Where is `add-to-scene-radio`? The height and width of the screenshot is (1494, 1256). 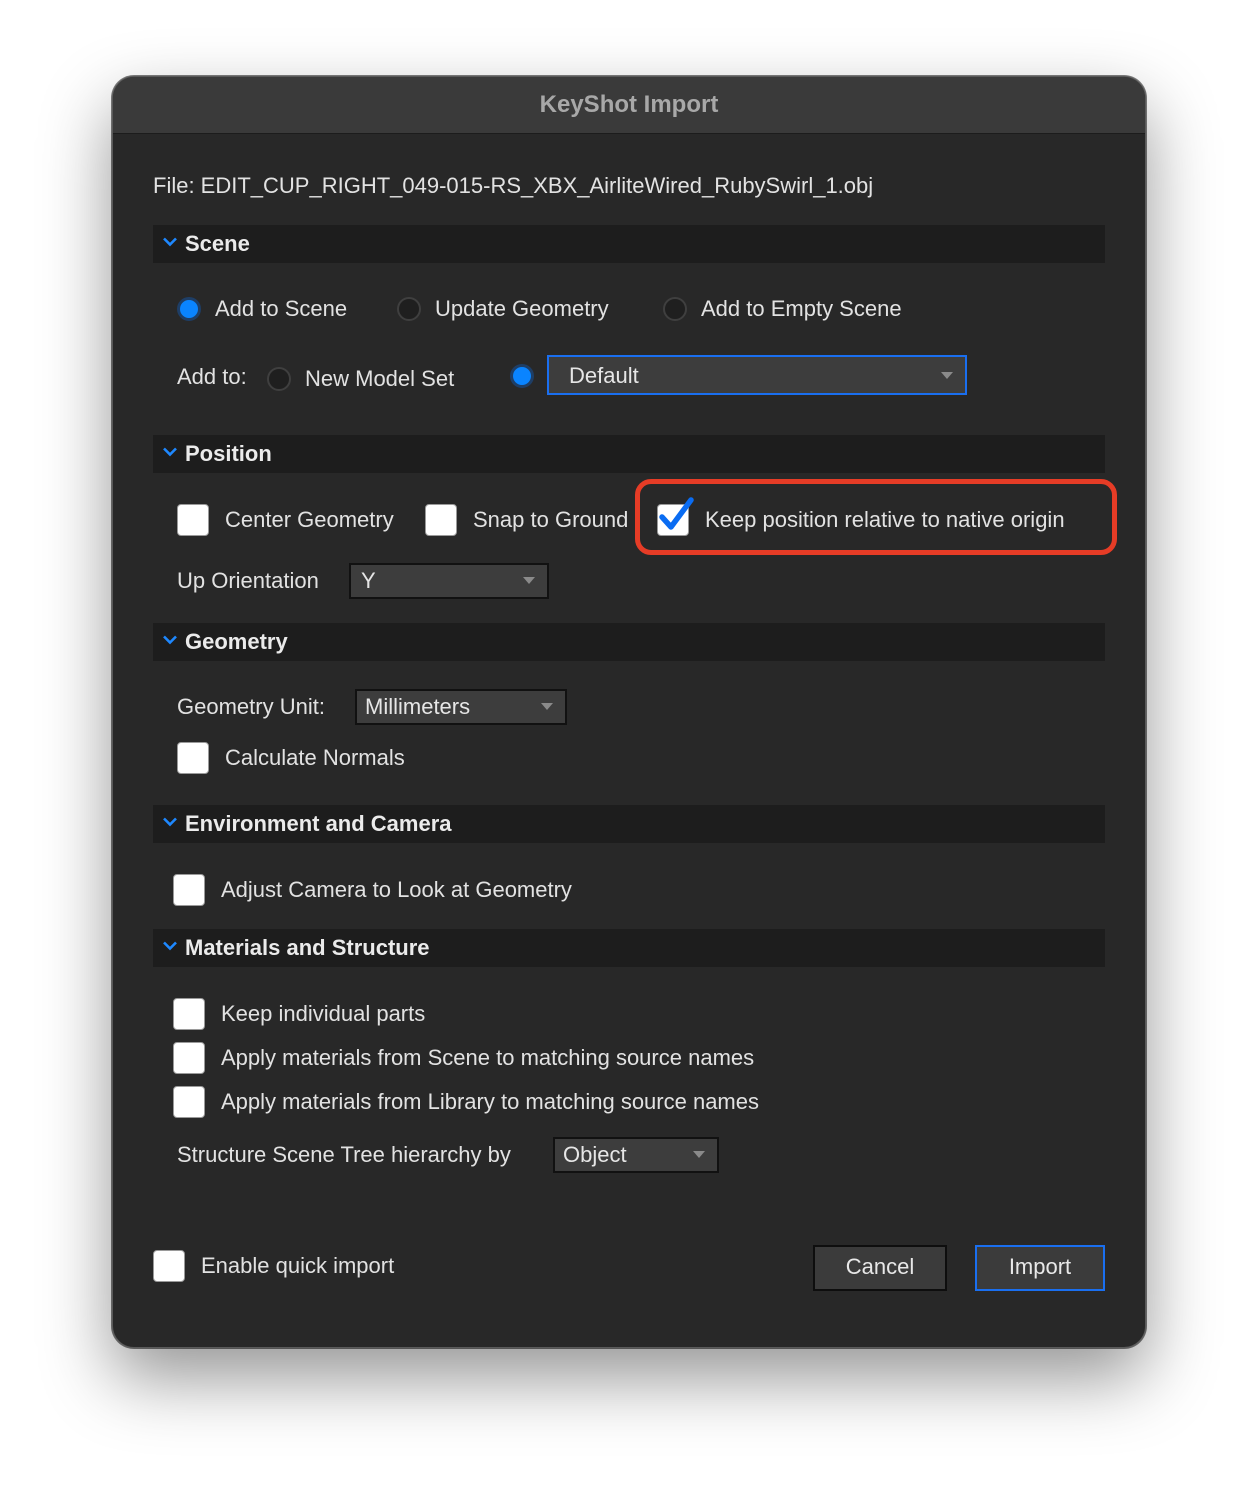
add-to-scene-radio is located at coordinates (189, 309).